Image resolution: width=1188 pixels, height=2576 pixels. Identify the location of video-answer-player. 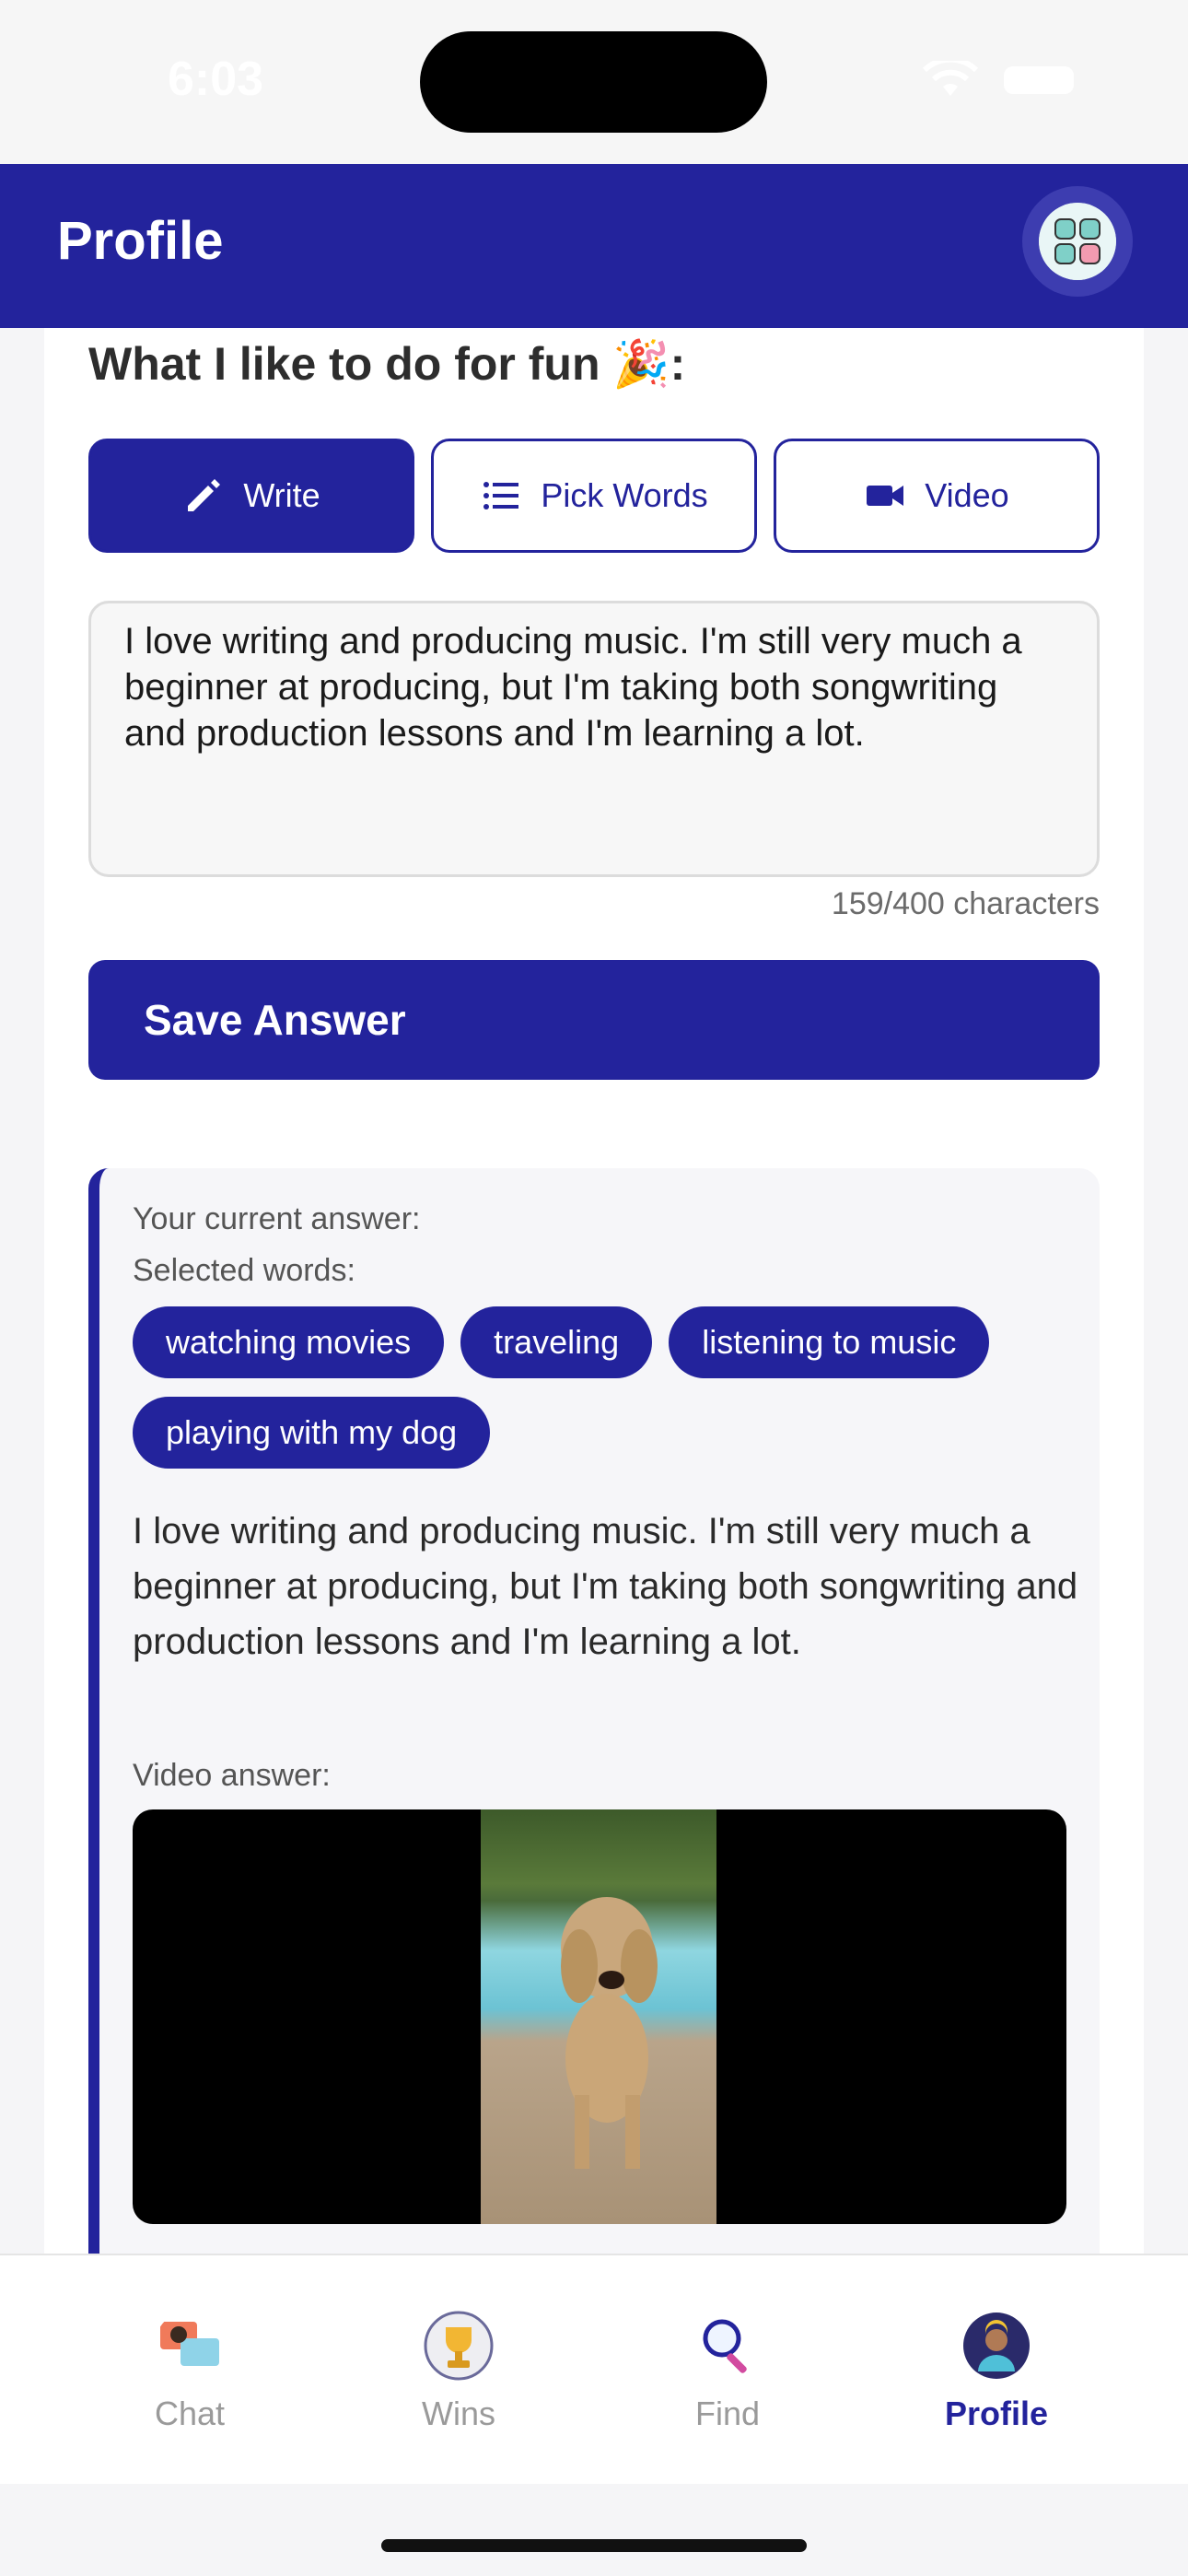
(599, 2016).